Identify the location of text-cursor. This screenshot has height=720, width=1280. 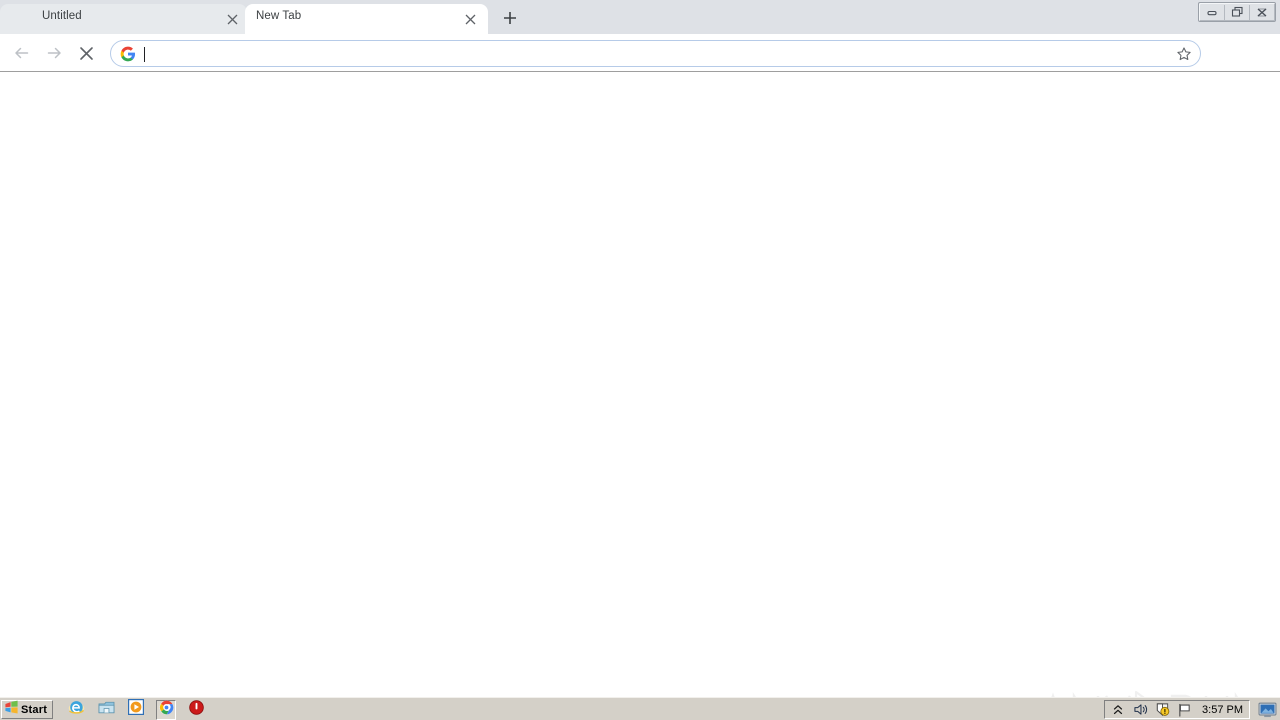
(144, 54).